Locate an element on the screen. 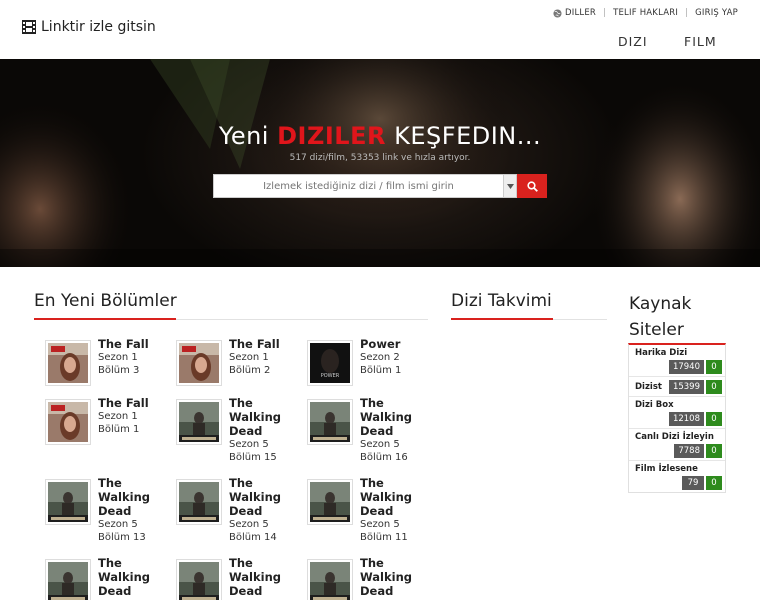  source-item: Canlı Dizi İzleyin 7788 0 is located at coordinates (677, 445).